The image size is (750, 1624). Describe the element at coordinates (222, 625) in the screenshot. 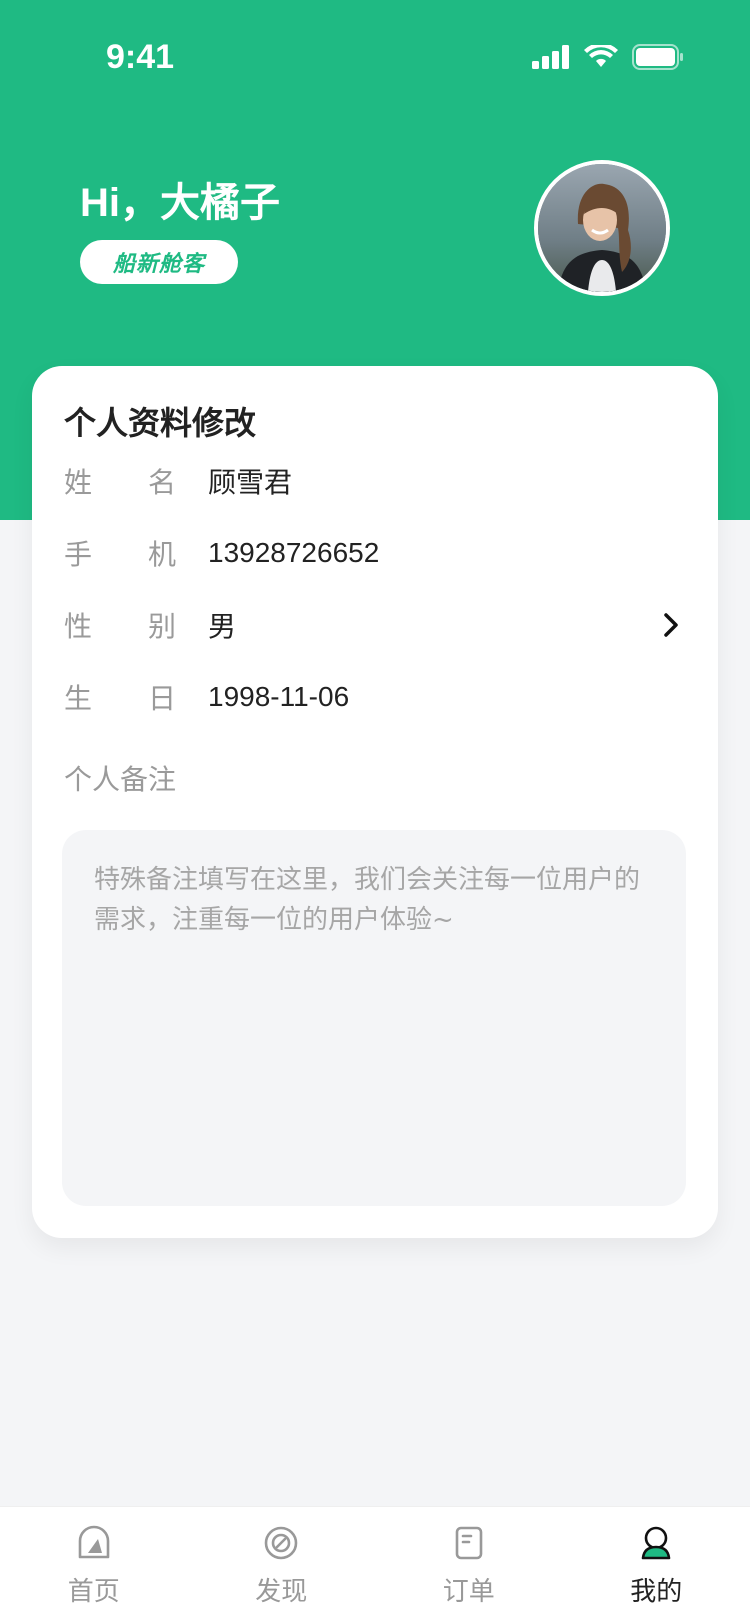

I see `gender-value: 男` at that location.